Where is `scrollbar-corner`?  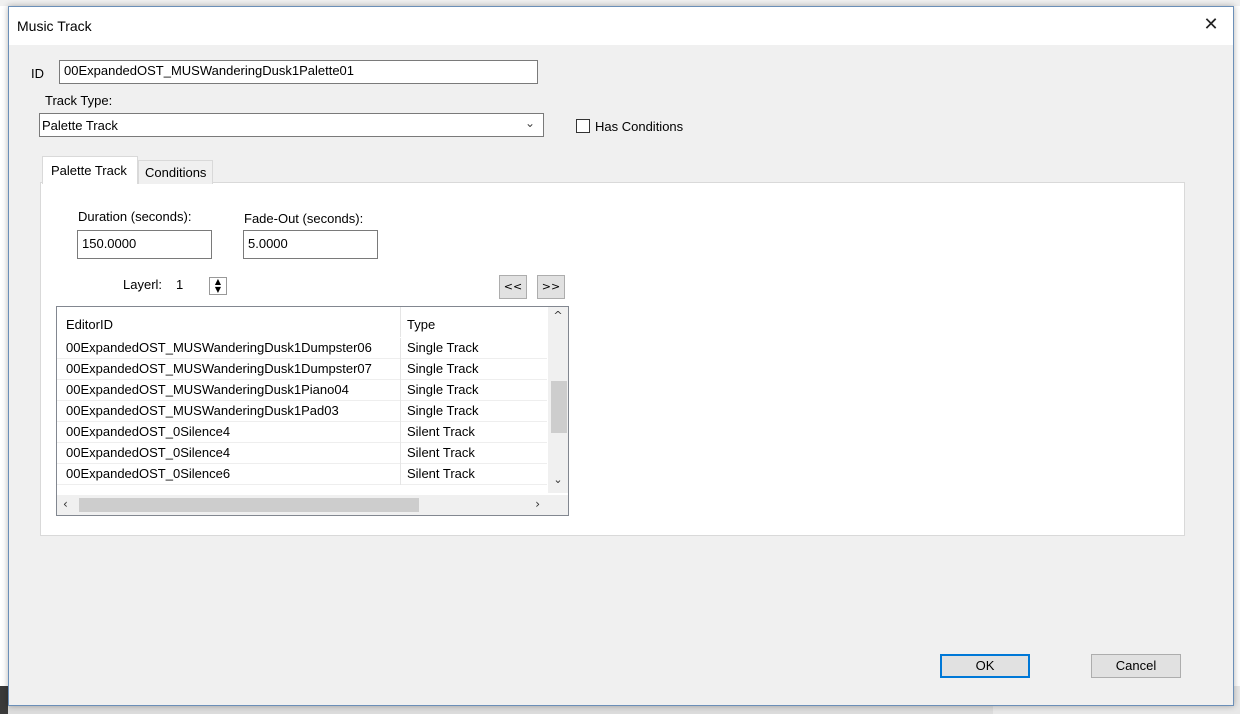
scrollbar-corner is located at coordinates (558, 505).